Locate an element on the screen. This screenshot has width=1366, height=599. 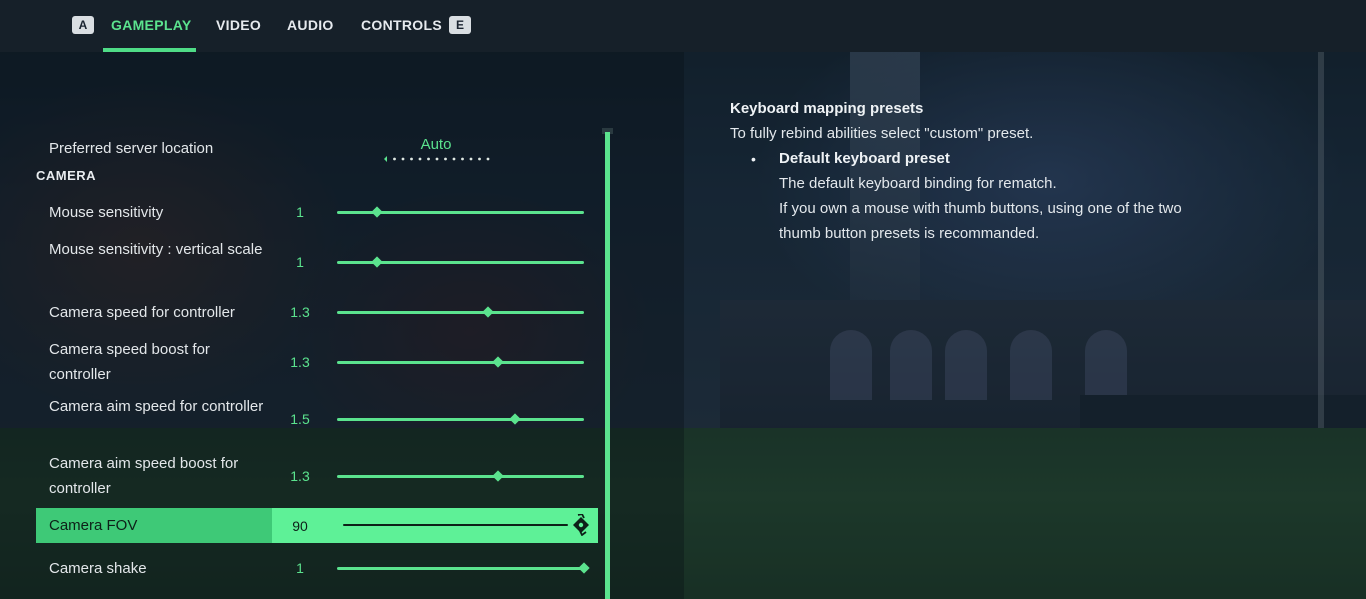
setting-label-camera-aim-speed-boost: Camera aim speed boost for controller is located at coordinates (144, 476).